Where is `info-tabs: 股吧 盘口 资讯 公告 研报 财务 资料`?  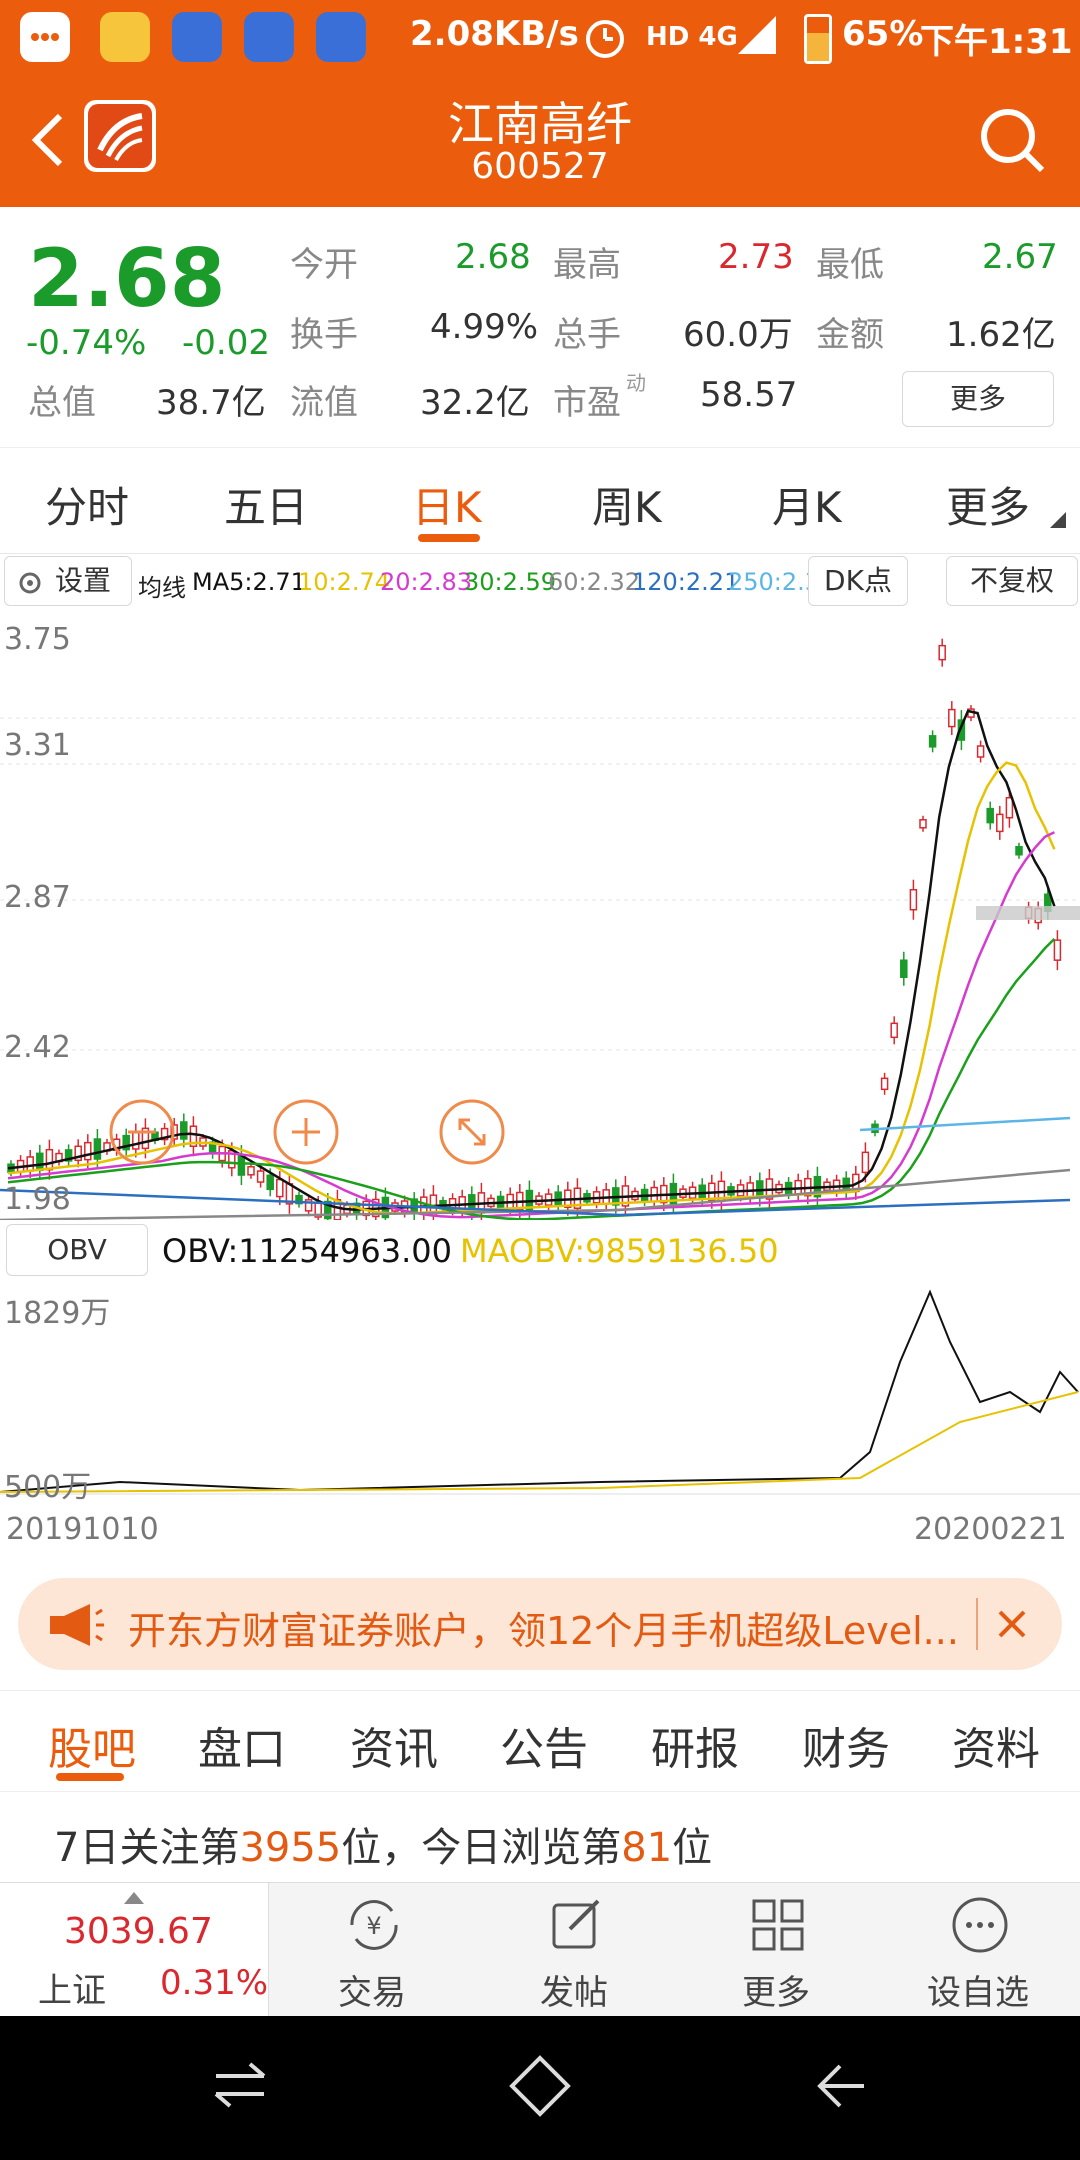 info-tabs: 股吧 盘口 资讯 公告 研报 财务 资料 is located at coordinates (540, 1741).